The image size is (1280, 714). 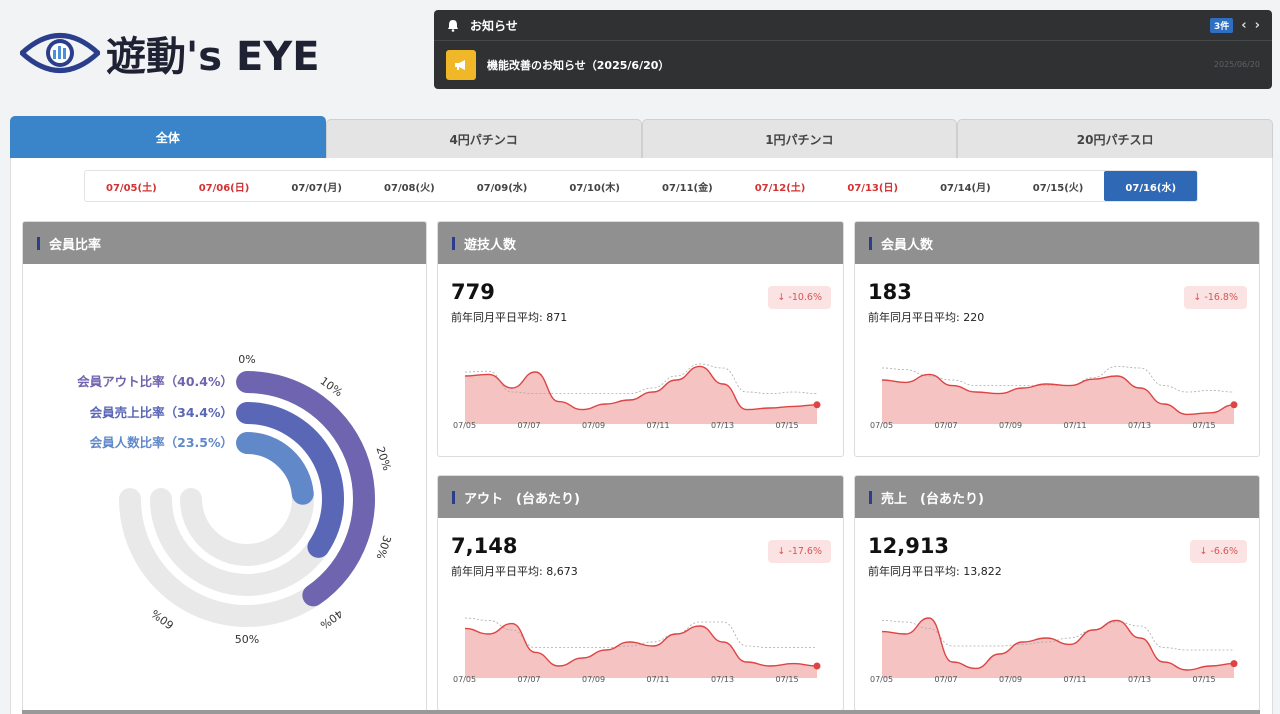 I want to click on eye-icon, so click(x=60, y=53).